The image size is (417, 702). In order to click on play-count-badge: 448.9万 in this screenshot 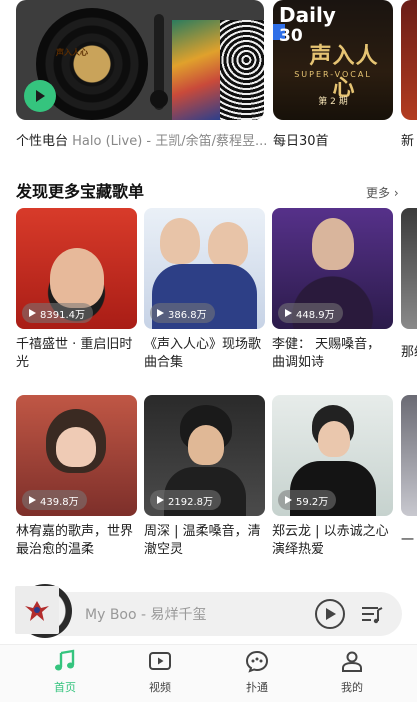, I will do `click(310, 313)`.